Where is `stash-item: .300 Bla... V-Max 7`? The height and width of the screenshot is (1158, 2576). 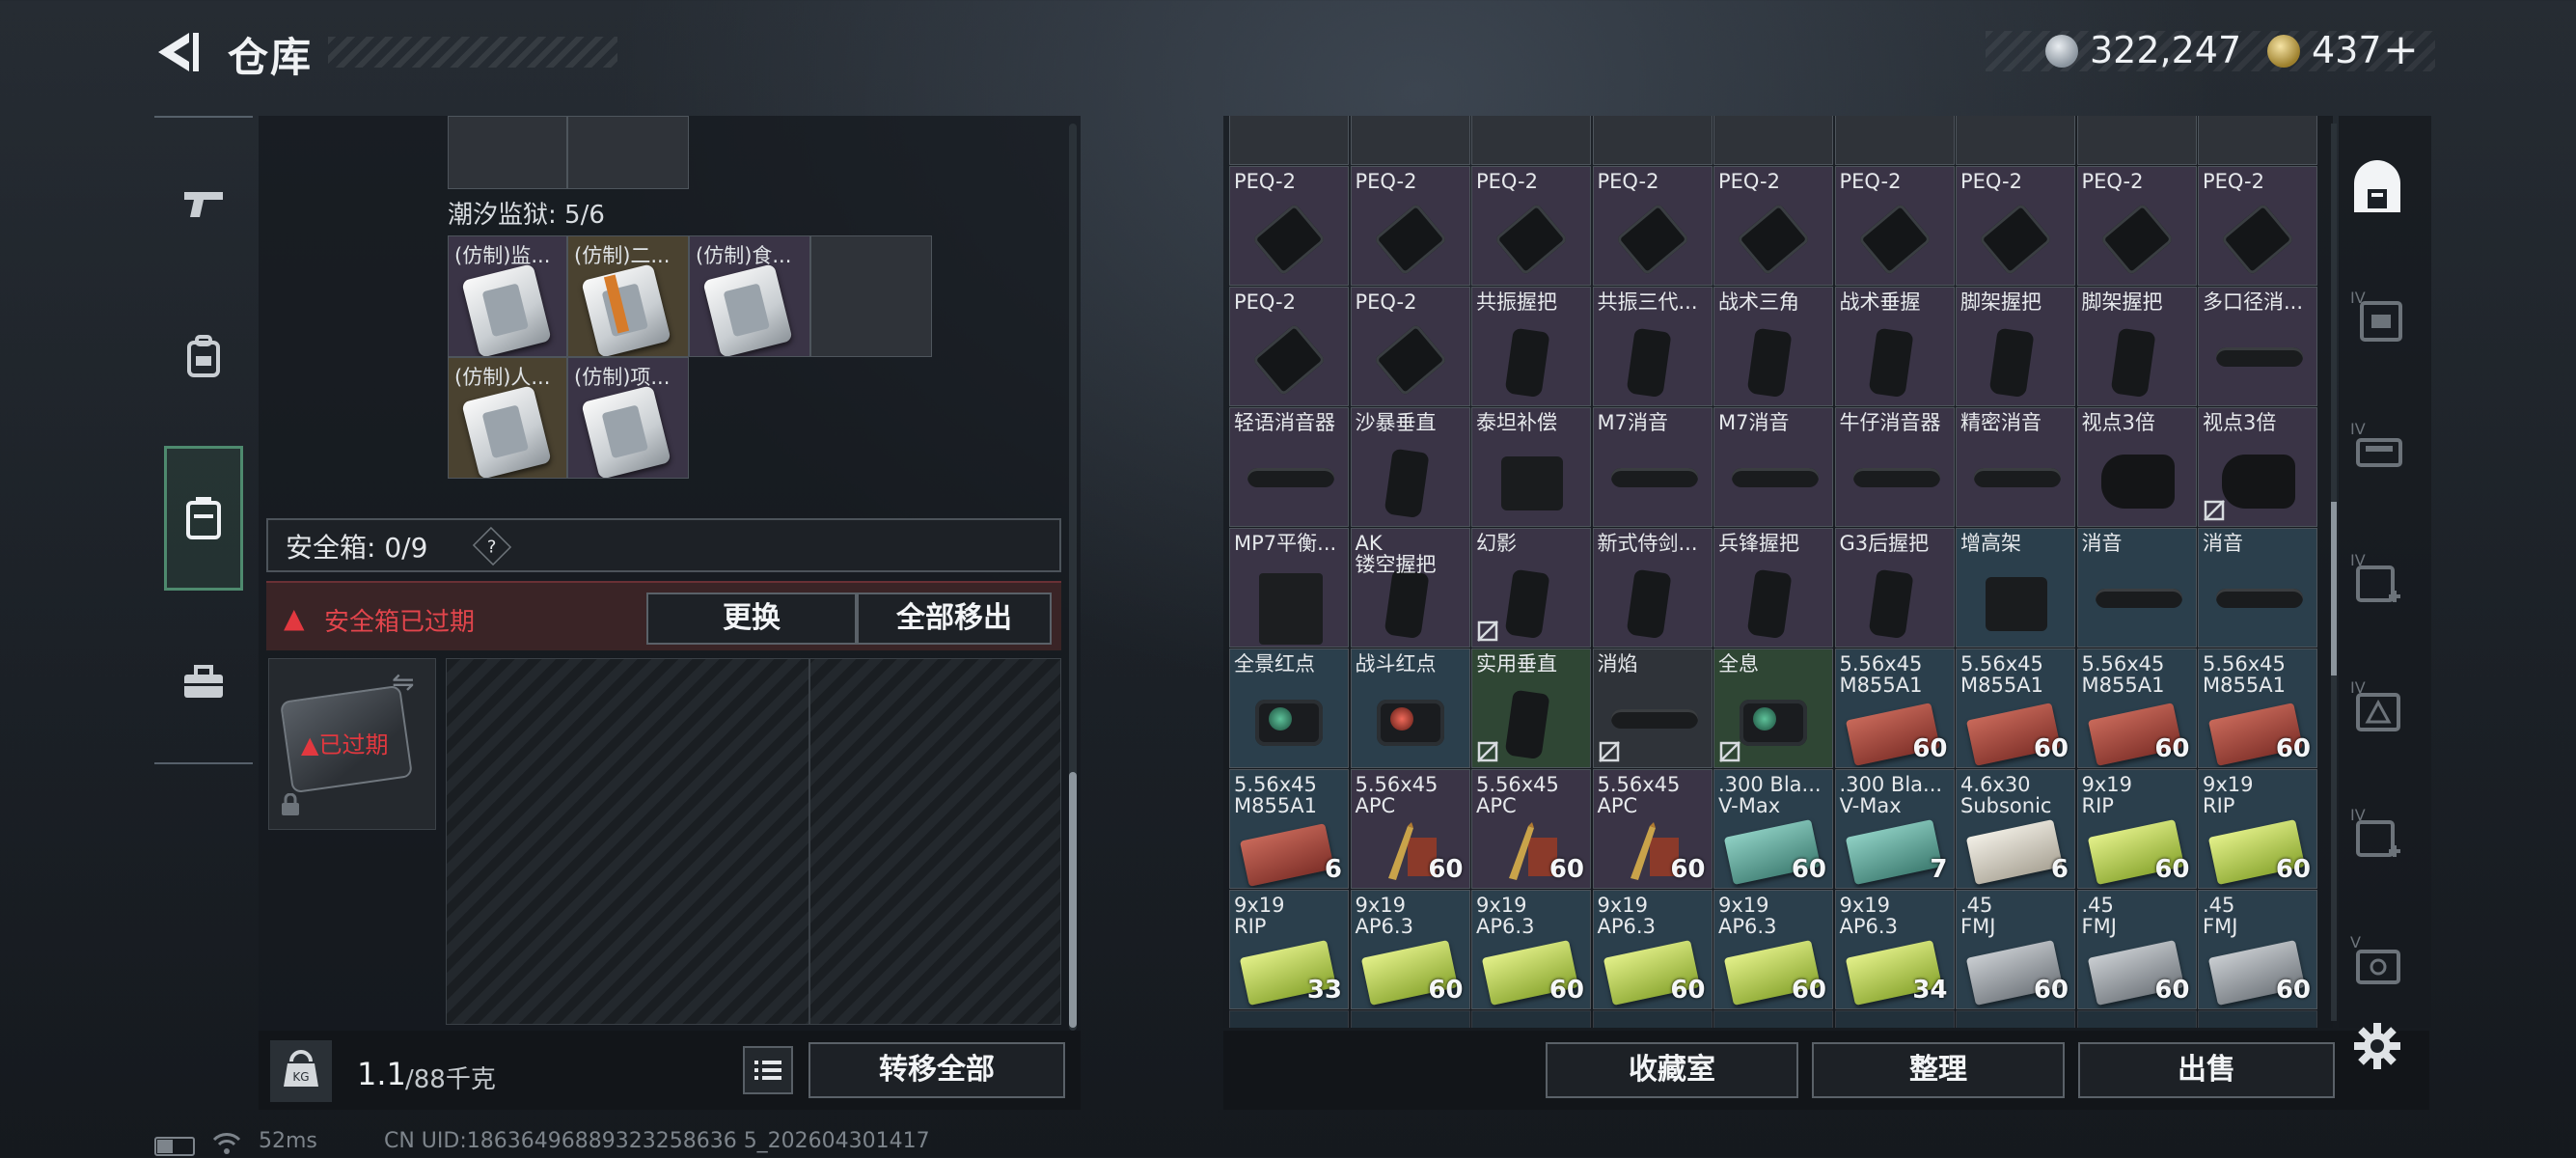
stash-item: .300 Bla... V-Max 7 is located at coordinates (1895, 829).